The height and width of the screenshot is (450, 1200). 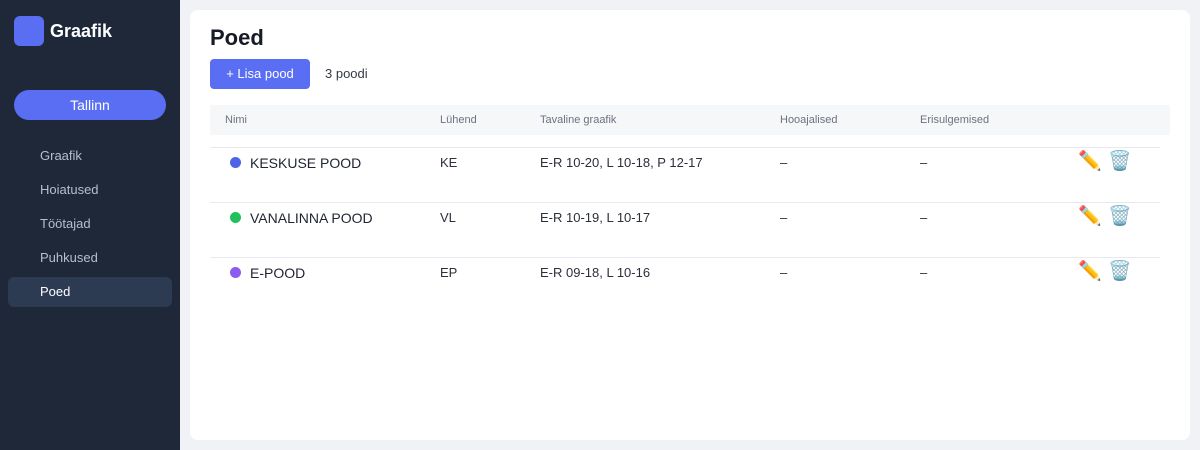 I want to click on table-row: E-POOD EP E-R 09-18, L 10-16 – – ✏️ 🗑️, so click(x=690, y=284).